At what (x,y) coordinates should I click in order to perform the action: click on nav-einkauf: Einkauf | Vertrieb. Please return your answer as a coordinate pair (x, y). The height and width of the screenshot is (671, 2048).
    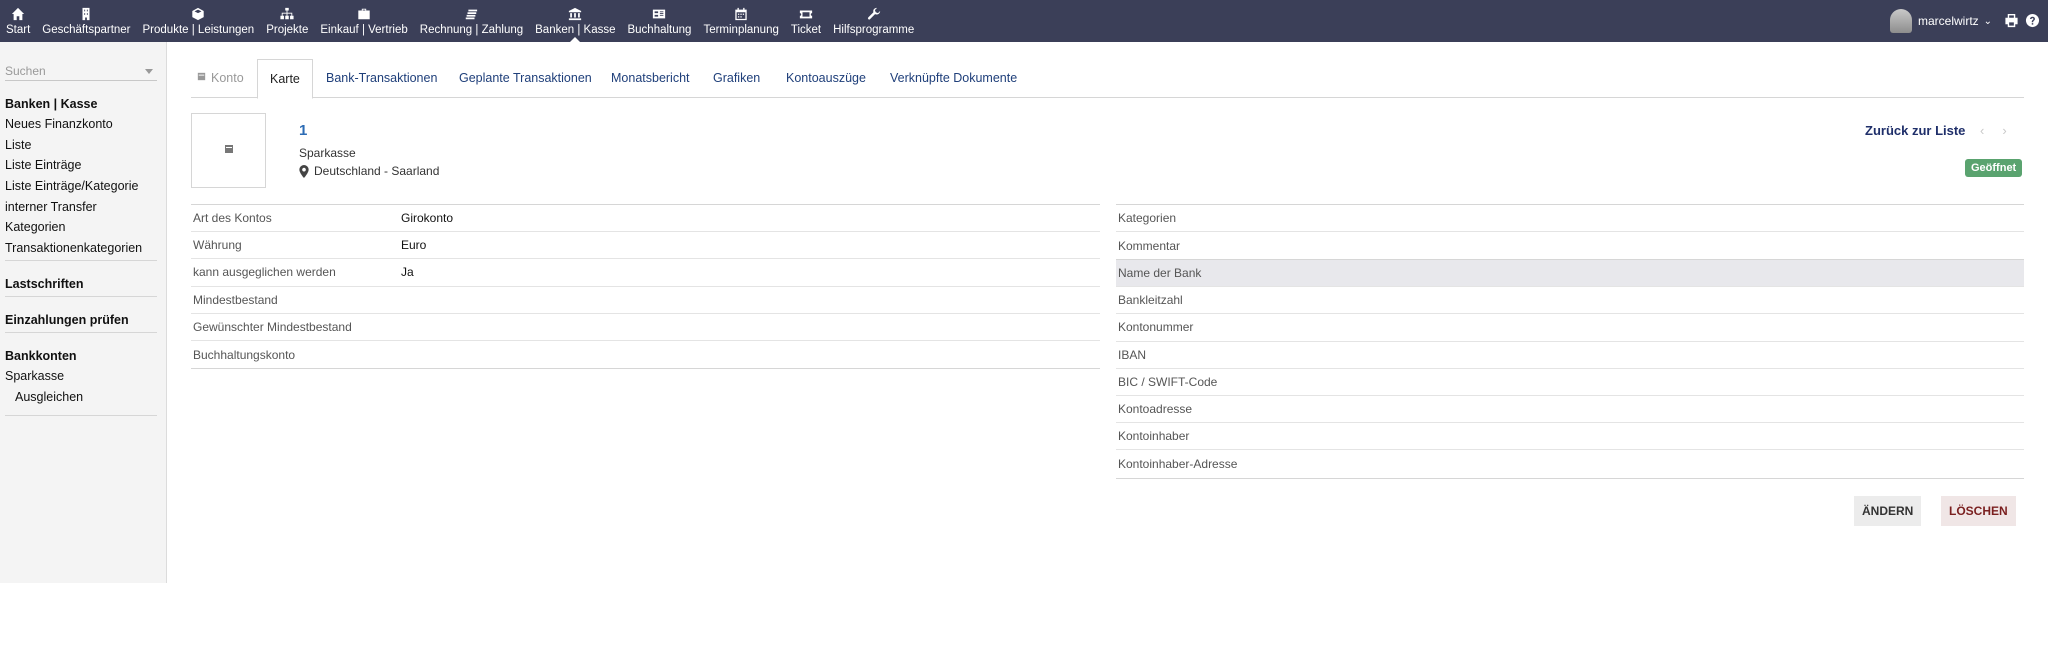
    Looking at the image, I should click on (363, 21).